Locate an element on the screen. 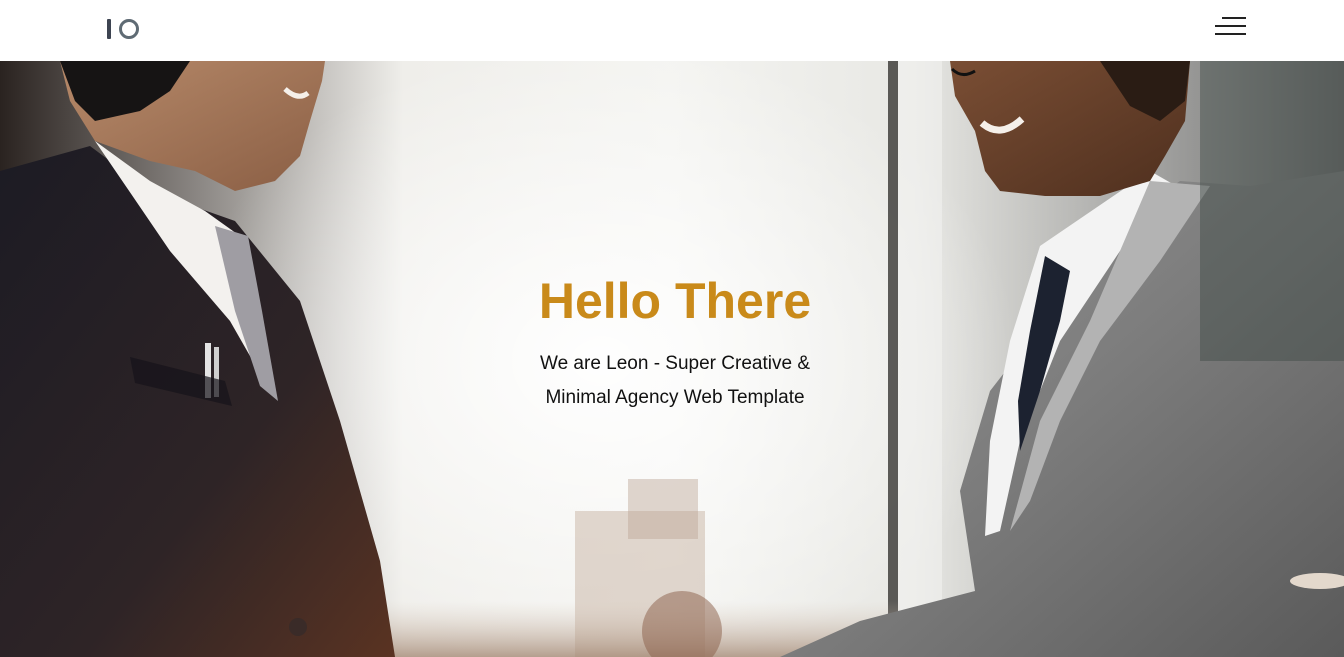 The height and width of the screenshot is (657, 1344). logo-ring-icon is located at coordinates (129, 29).